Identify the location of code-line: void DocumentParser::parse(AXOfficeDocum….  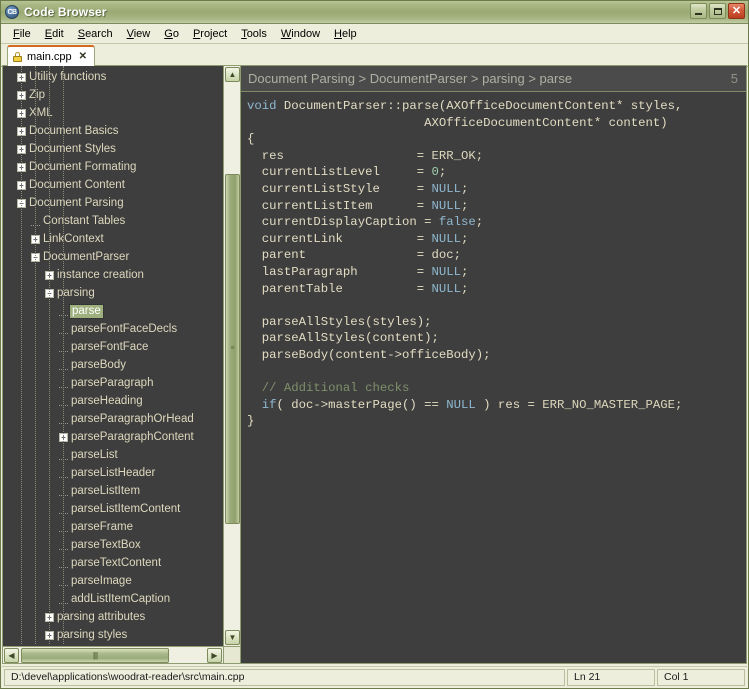
(496, 106).